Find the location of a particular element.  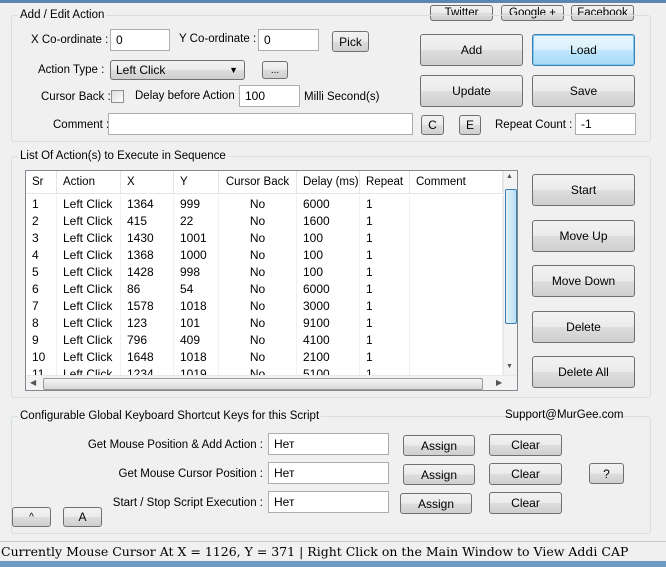

y-coordinate-input: 0 is located at coordinates (288, 40).